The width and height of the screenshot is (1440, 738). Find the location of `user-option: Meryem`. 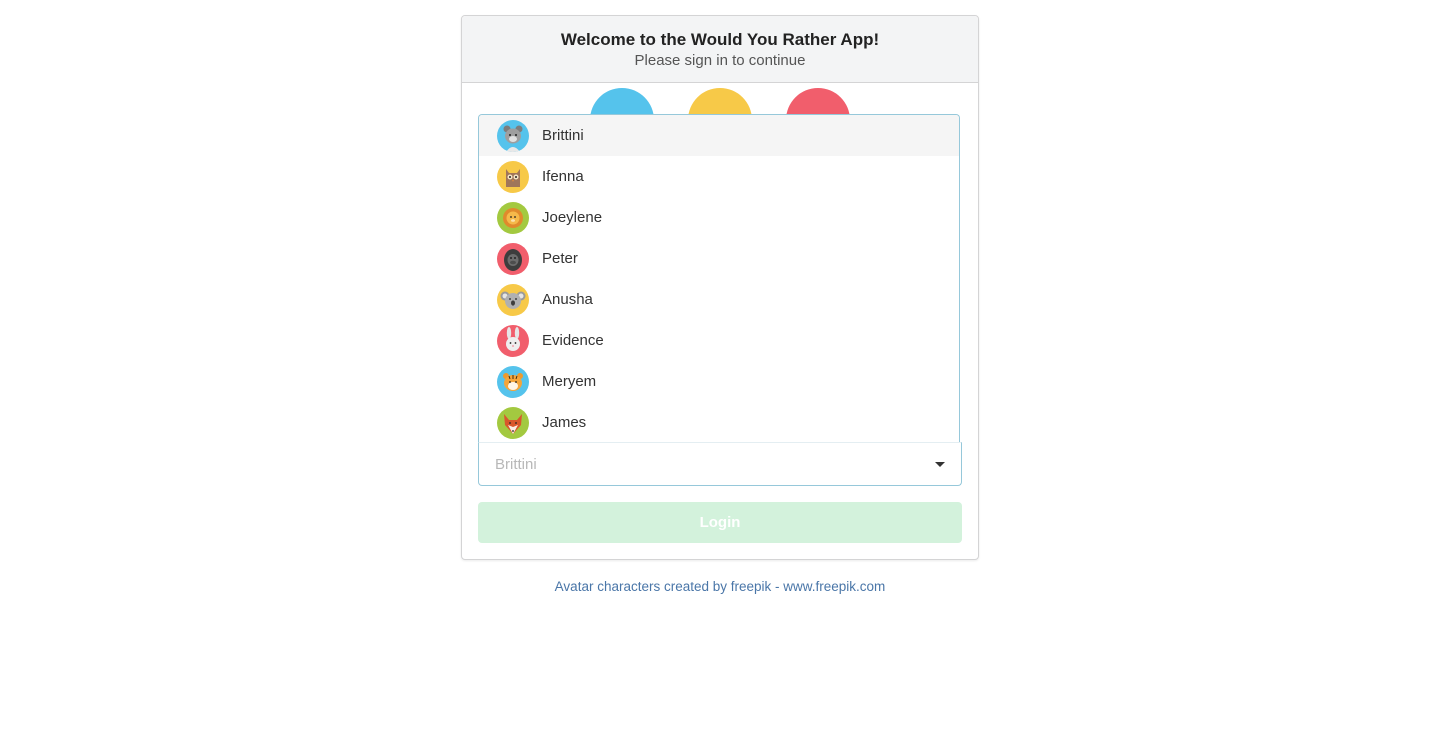

user-option: Meryem is located at coordinates (719, 381).